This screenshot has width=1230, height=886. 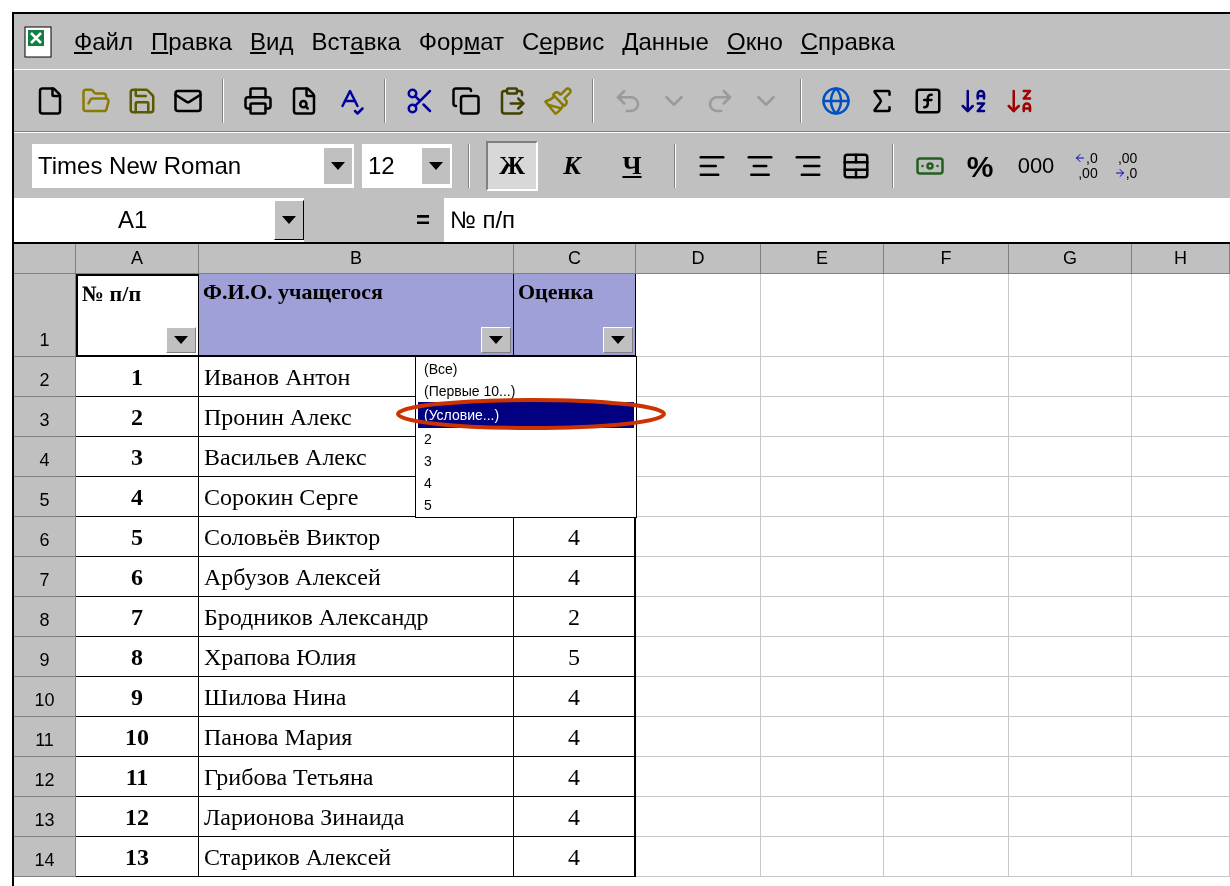 I want to click on menu-item: Вставка, so click(x=356, y=41).